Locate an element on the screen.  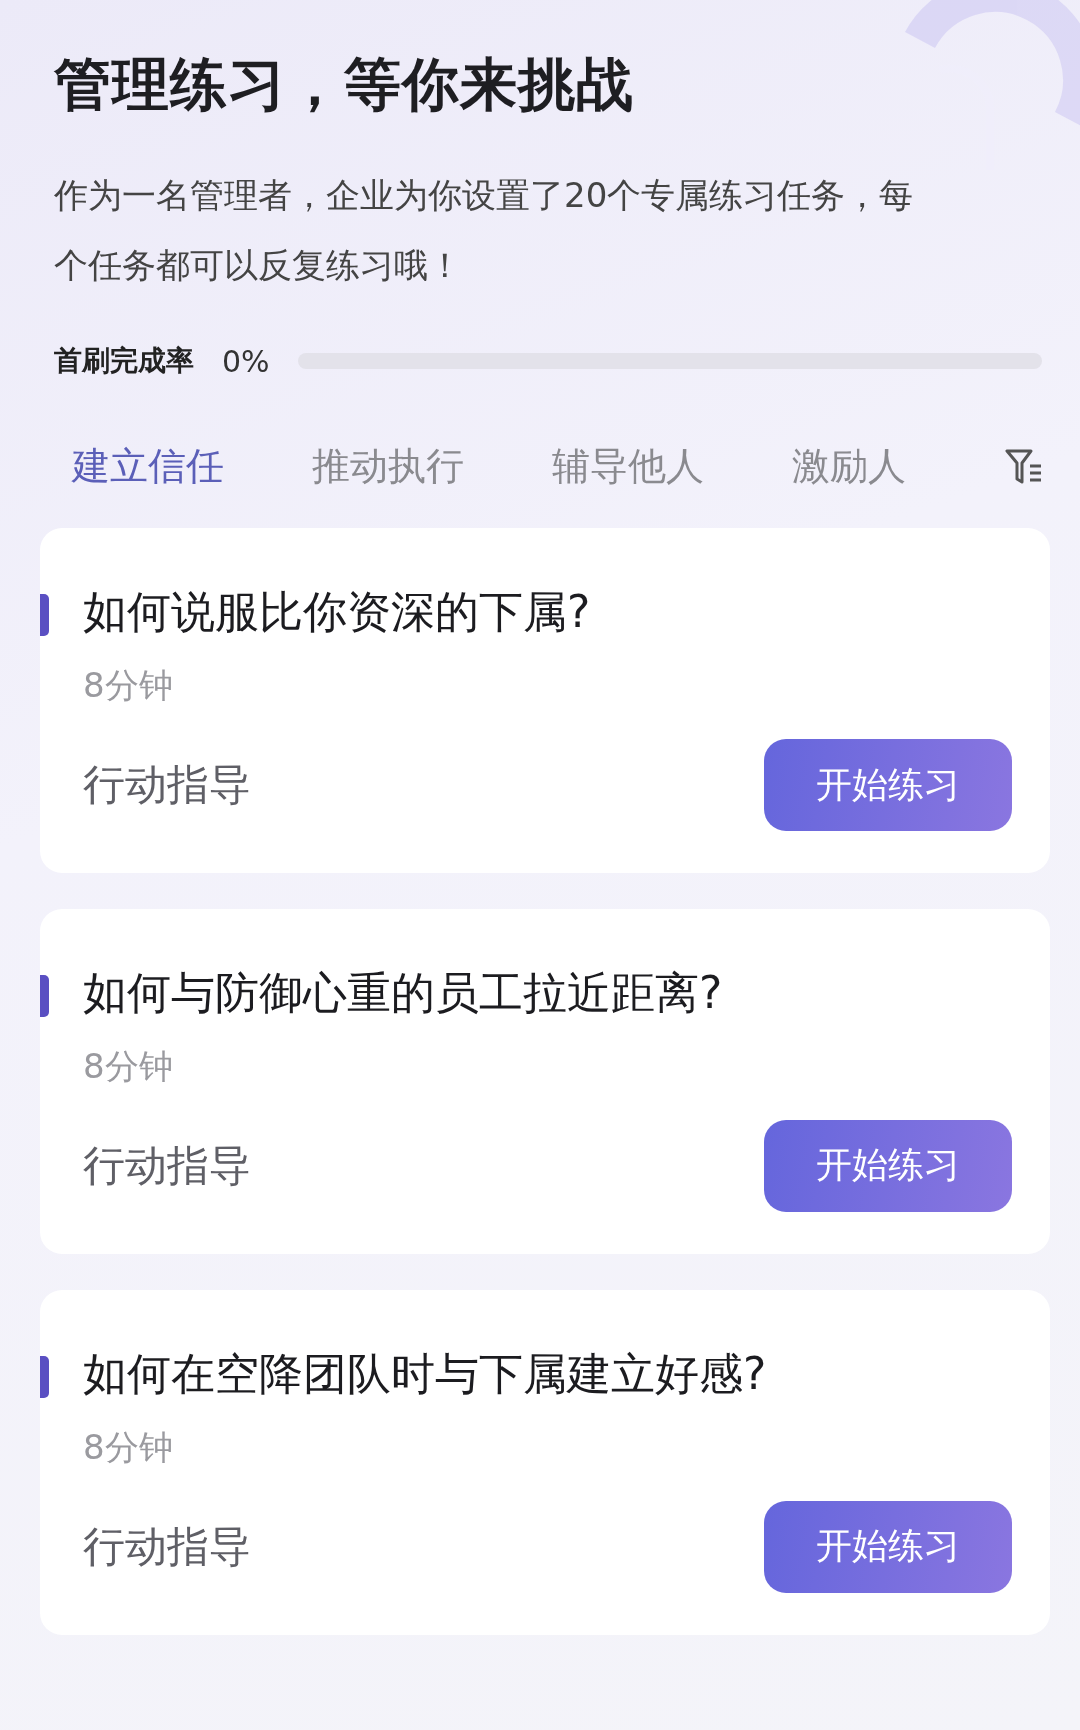
category-tab: 激励人 is located at coordinates (849, 466).